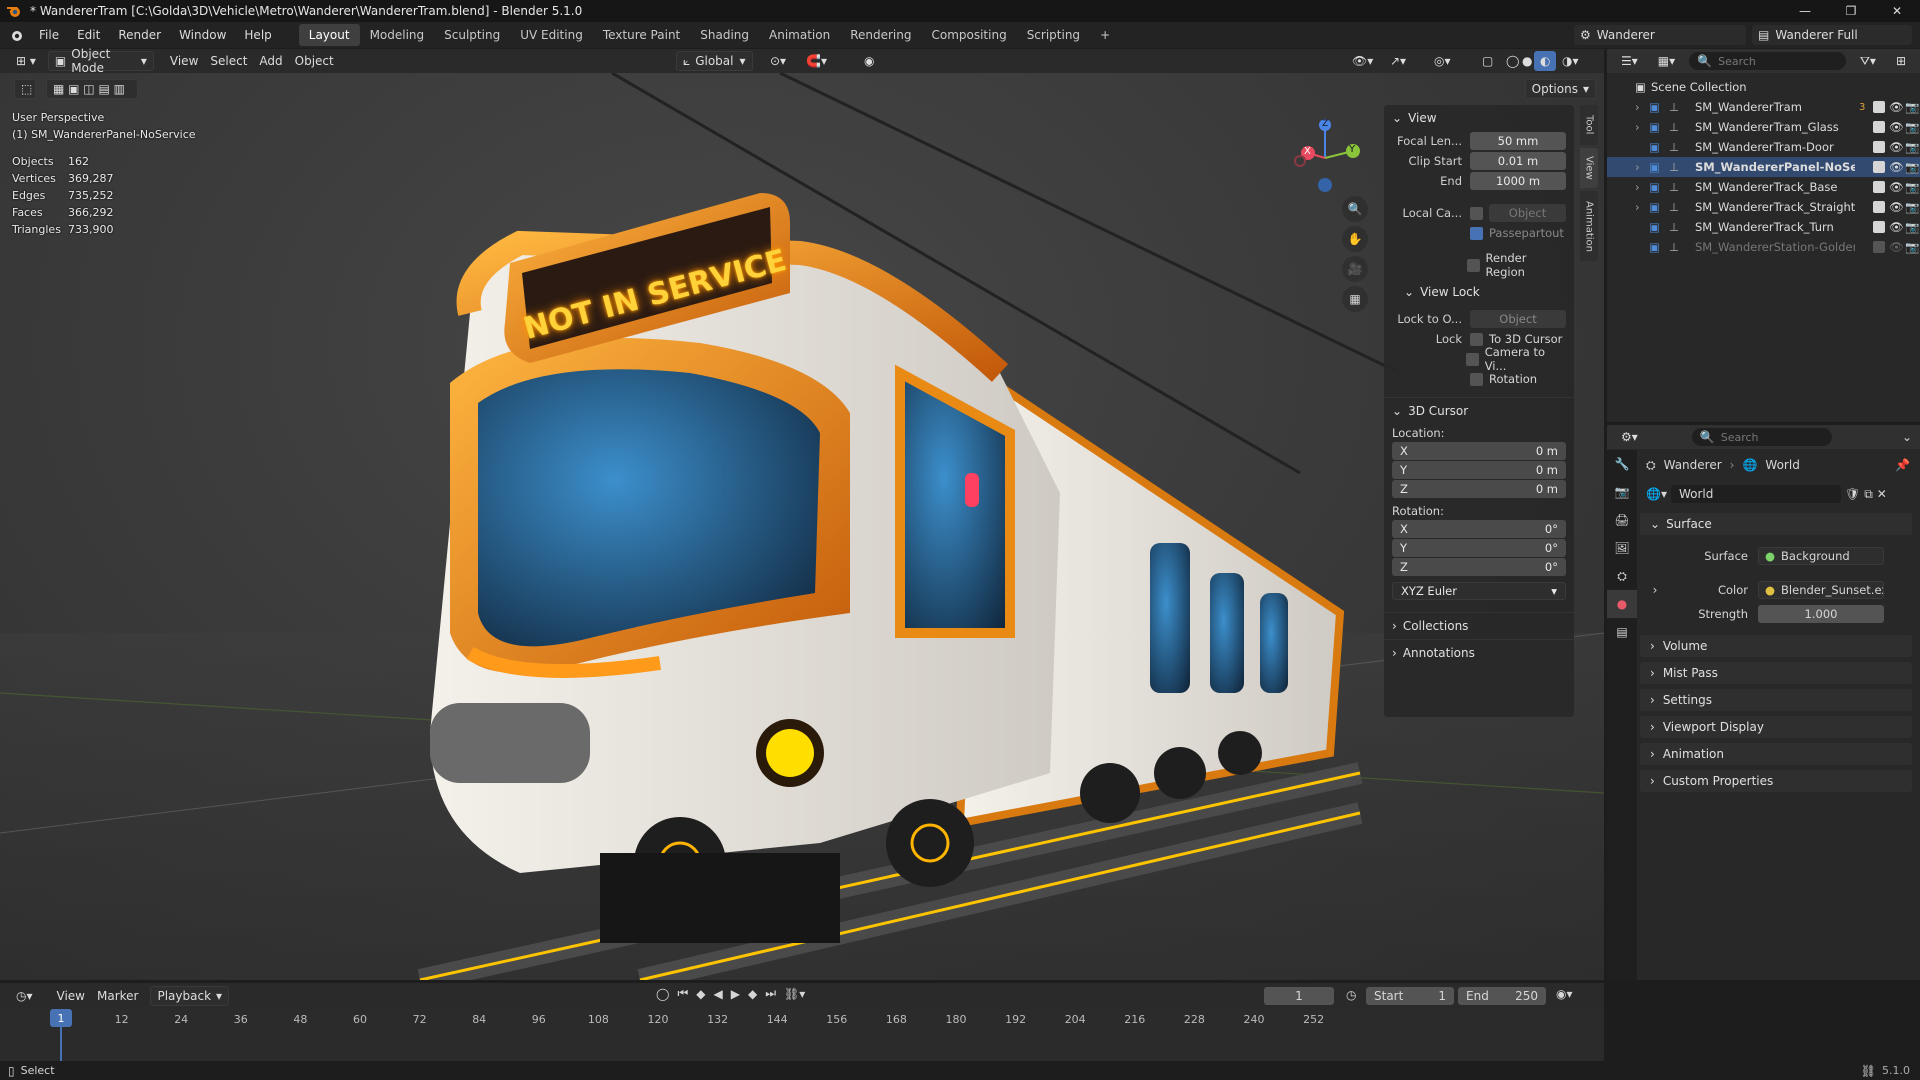 The width and height of the screenshot is (1920, 1080). I want to click on outliner-item: › ▣ ⊥ SM_WandererTram 3 👁 📷, so click(1763, 107).